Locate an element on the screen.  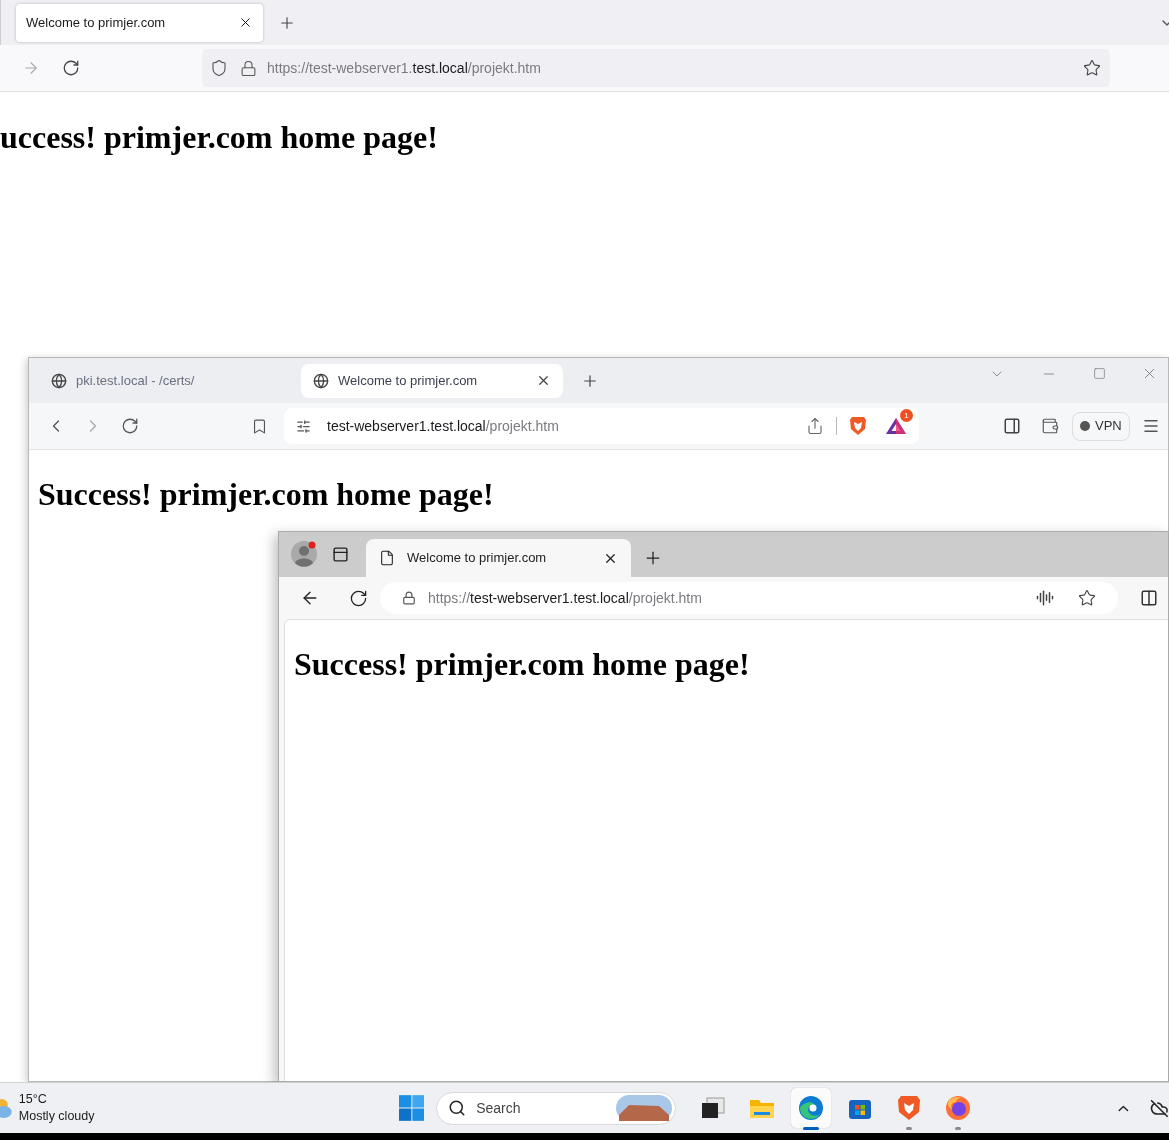
fox-globe-icon is located at coordinates (957, 1108).